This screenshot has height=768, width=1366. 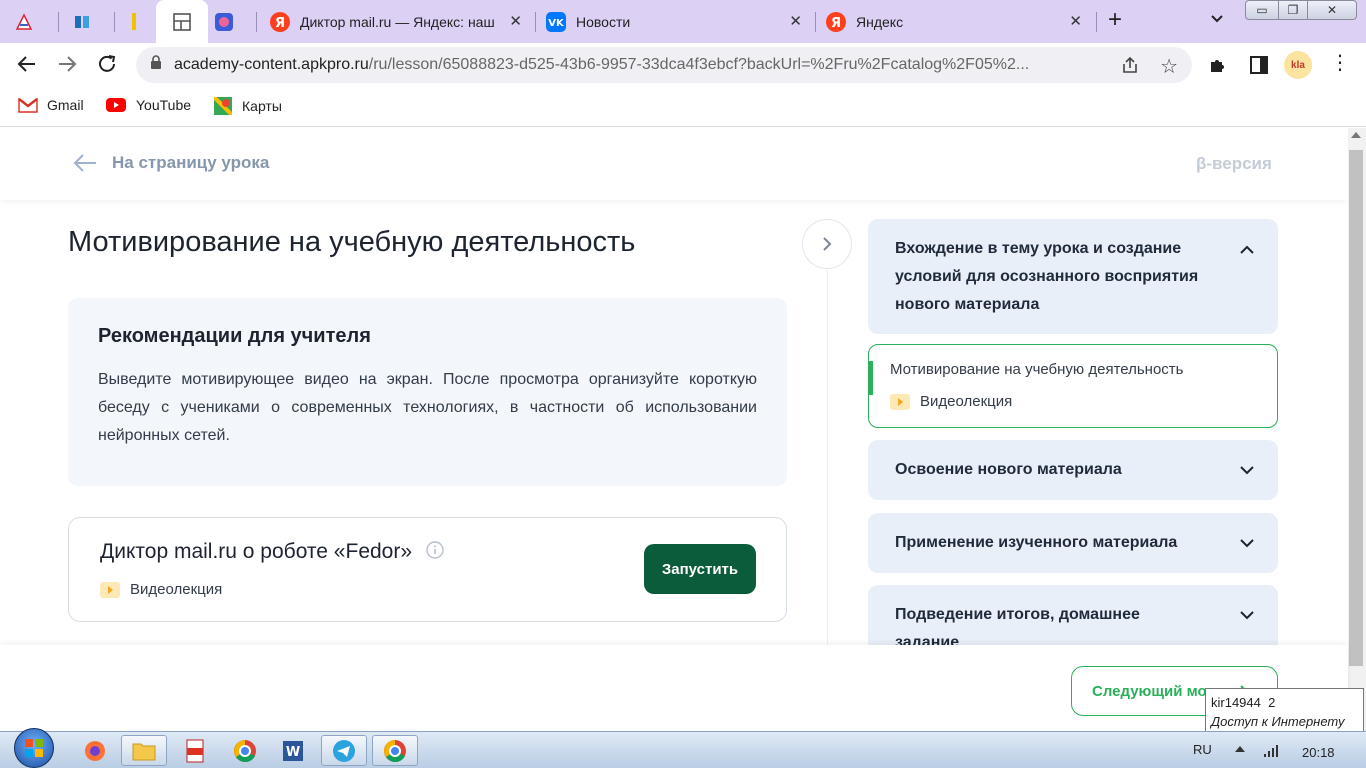 What do you see at coordinates (195, 750) in the screenshot?
I see `taskbar-pdf` at bounding box center [195, 750].